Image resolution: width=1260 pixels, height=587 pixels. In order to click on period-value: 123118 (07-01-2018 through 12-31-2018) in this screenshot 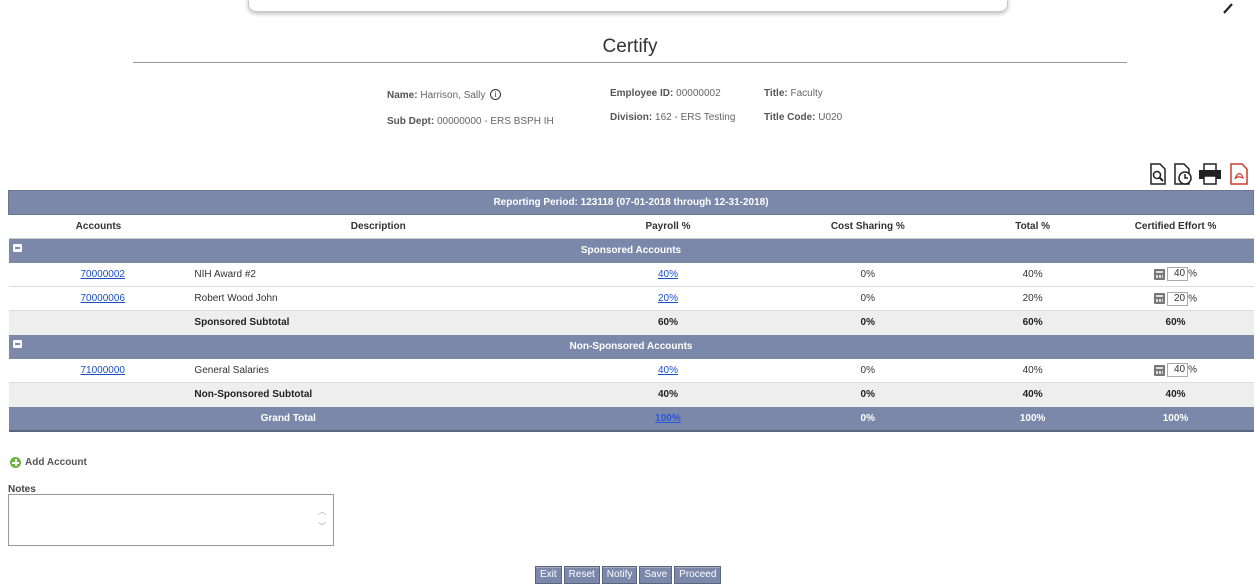, I will do `click(674, 202)`.